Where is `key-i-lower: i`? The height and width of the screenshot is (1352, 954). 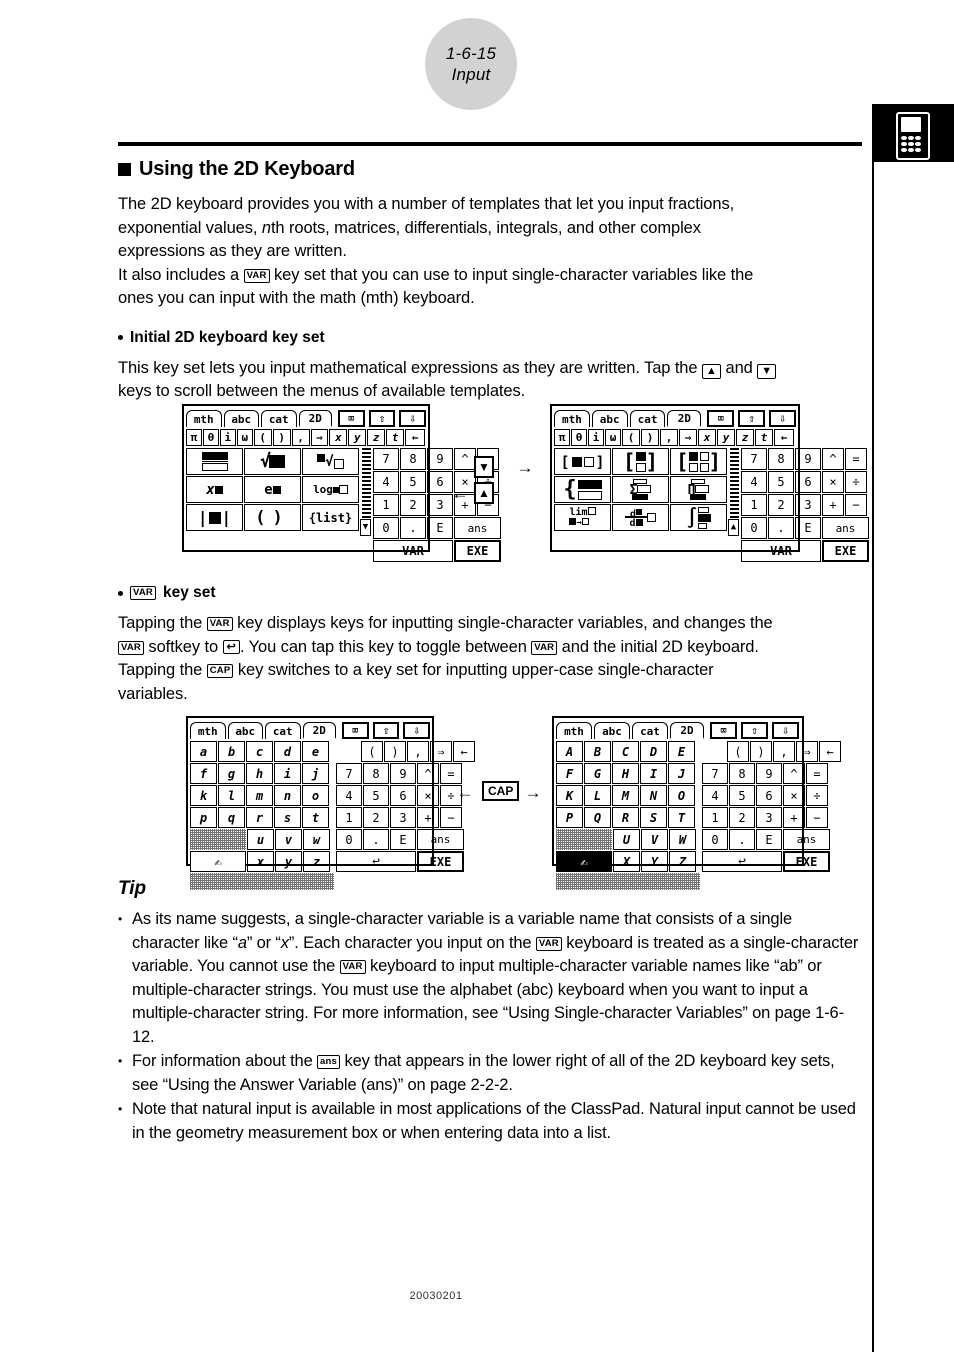 key-i-lower: i is located at coordinates (287, 773).